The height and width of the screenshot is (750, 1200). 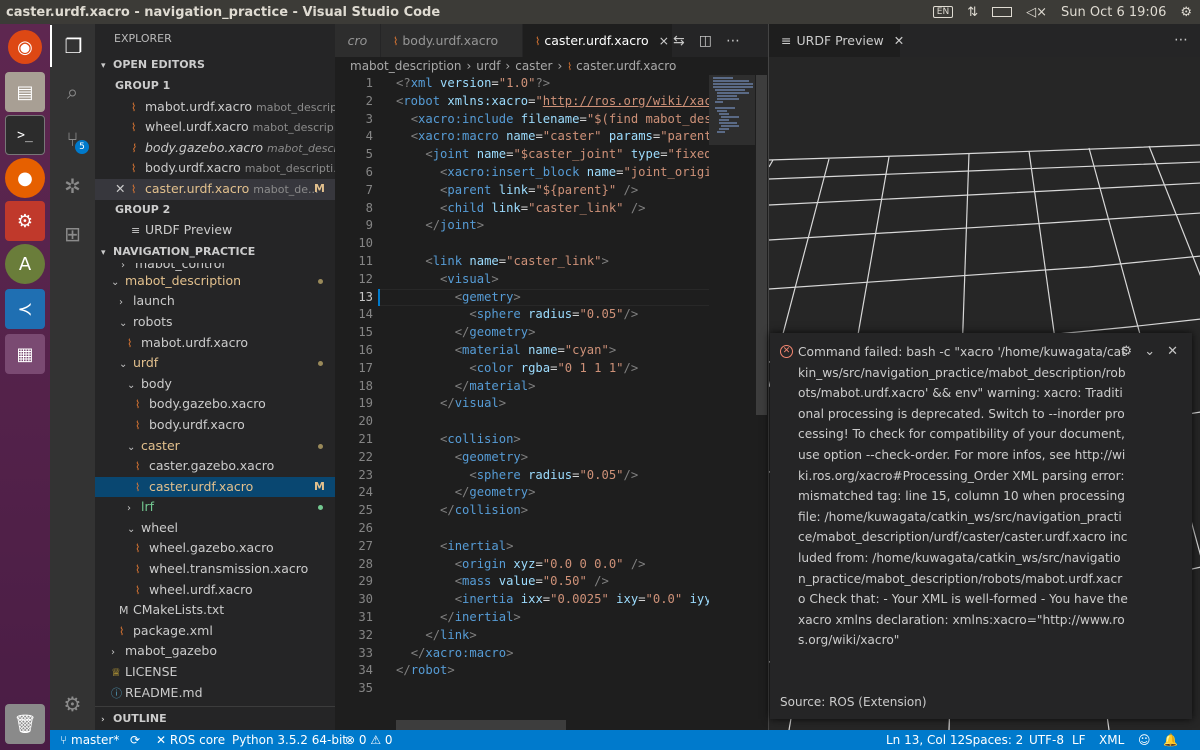 I want to click on tab-caster-urdf: ⌇ caster.urdf.xacro ×, so click(x=598, y=40).